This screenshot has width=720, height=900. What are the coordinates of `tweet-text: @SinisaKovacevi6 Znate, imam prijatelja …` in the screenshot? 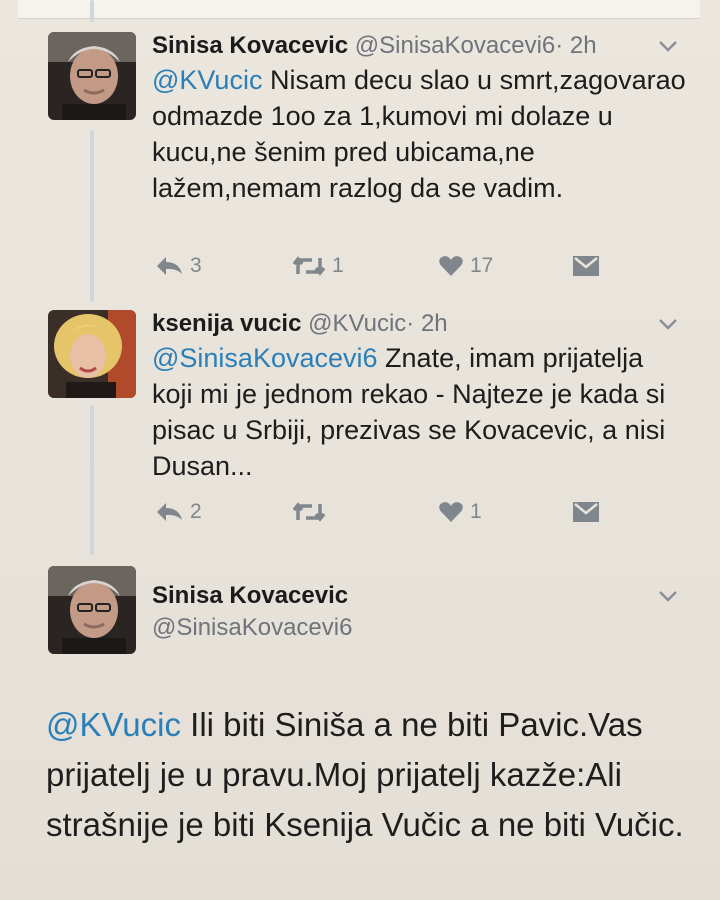 It's located at (417, 412).